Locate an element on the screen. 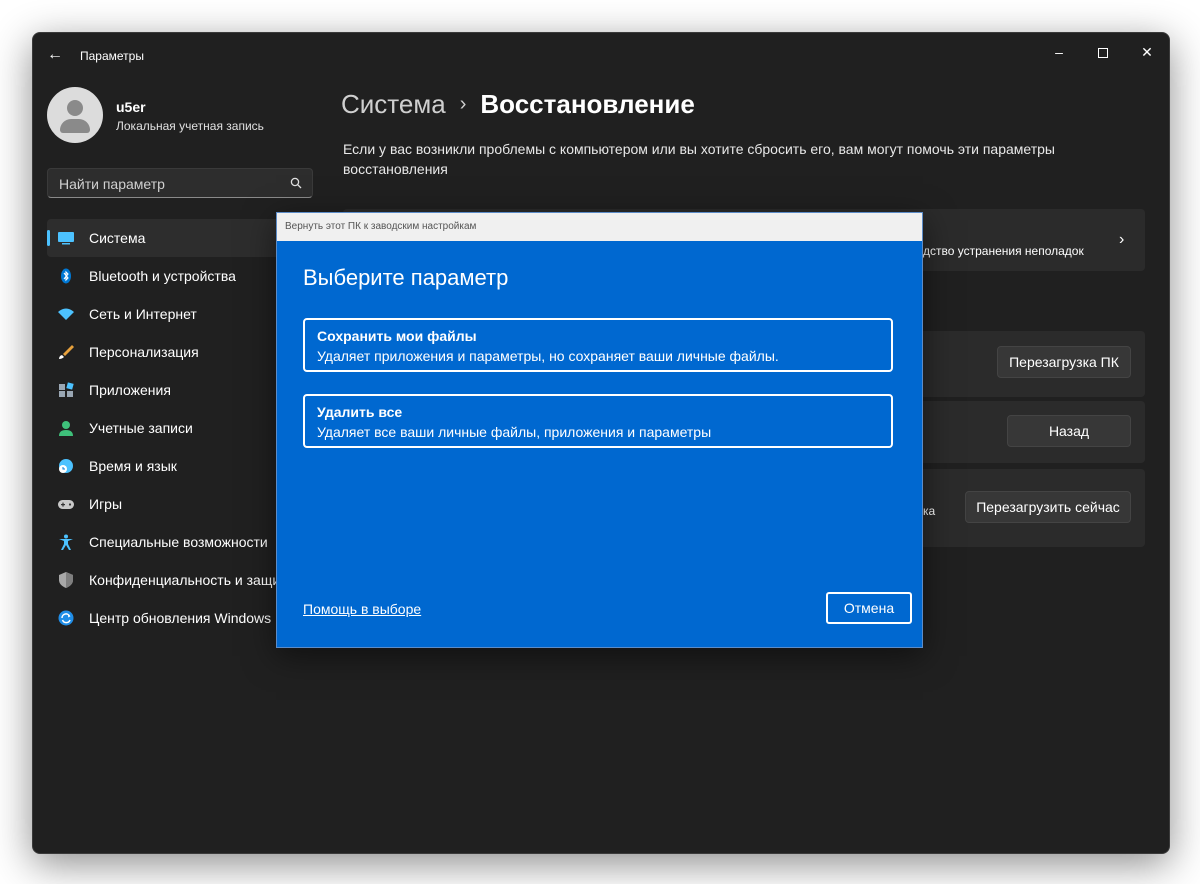 This screenshot has height=884, width=1200. breadcrumb-parent: Система is located at coordinates (393, 104).